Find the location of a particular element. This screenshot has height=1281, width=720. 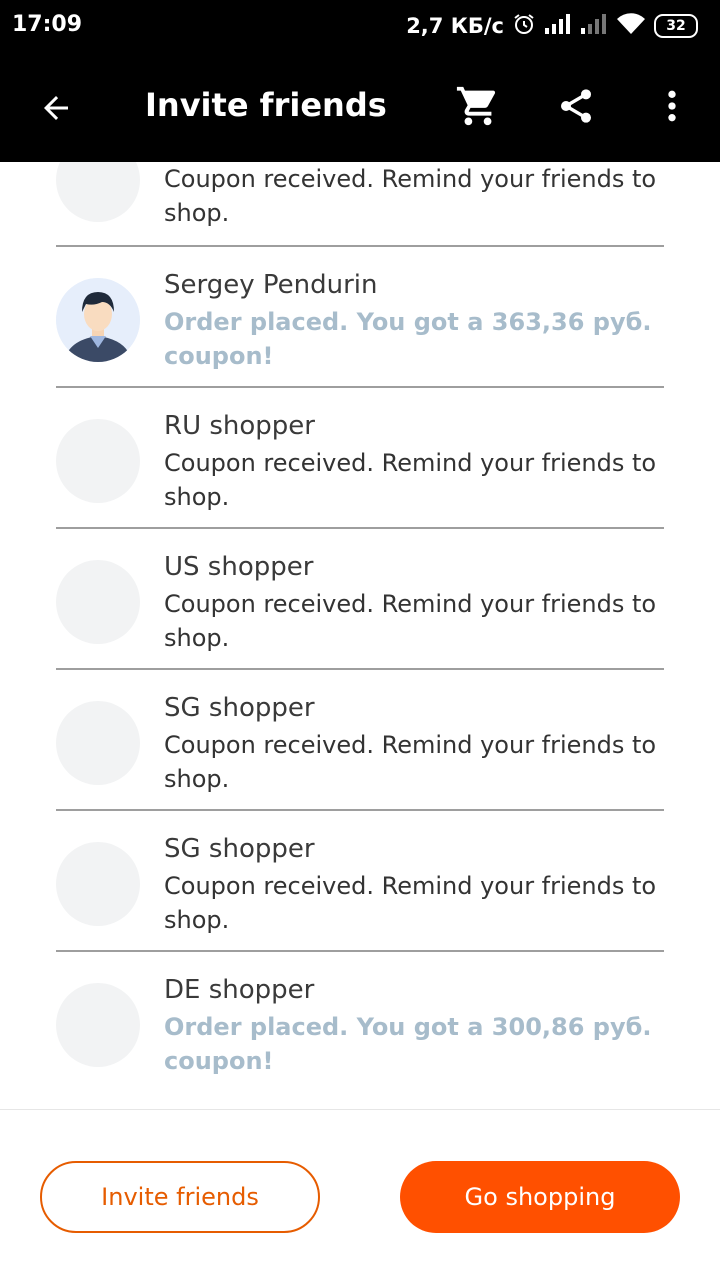

friend-name: Sergey Pendurin is located at coordinates (271, 285).